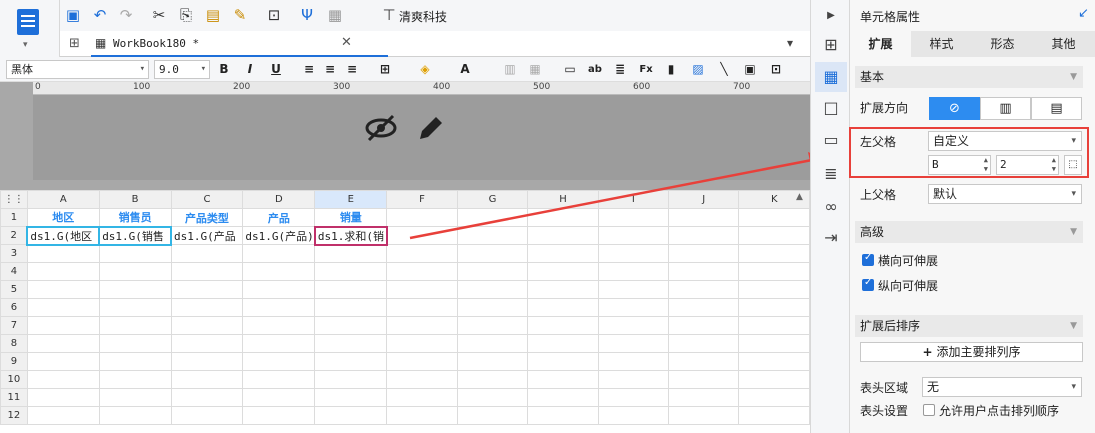  Describe the element at coordinates (831, 16) in the screenshot. I see `chevron-right-icon: ▶` at that location.